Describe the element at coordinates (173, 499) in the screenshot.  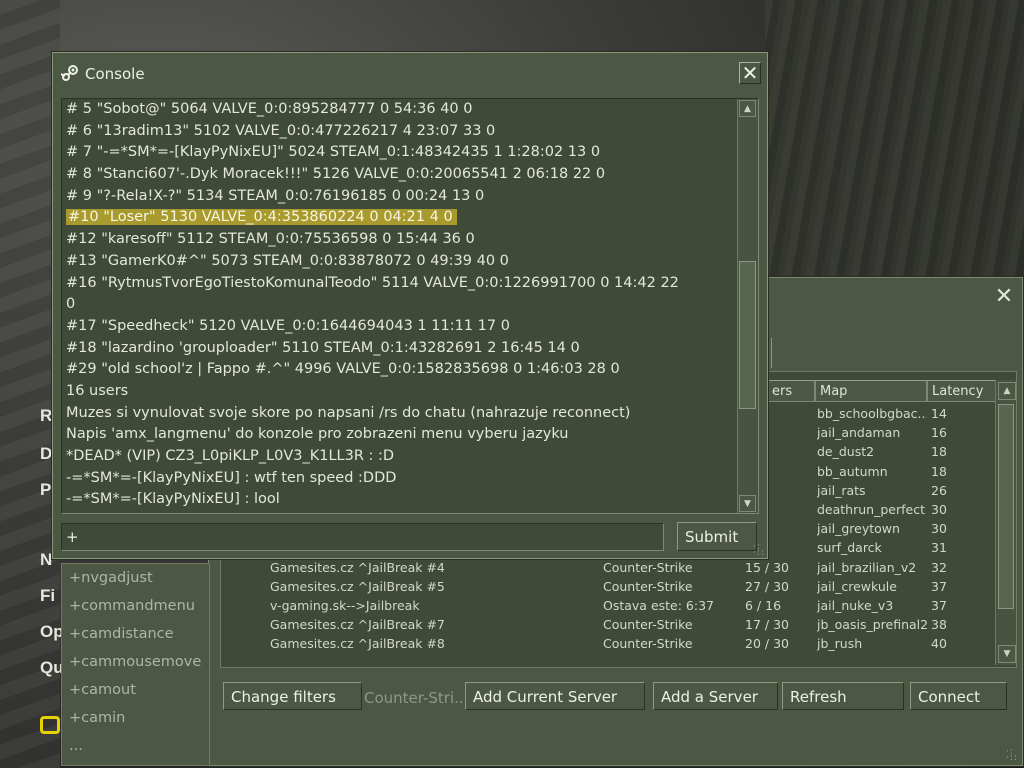
I see `console-log-text: -=*SM*=-[KlayPyNixEU] : lool` at that location.